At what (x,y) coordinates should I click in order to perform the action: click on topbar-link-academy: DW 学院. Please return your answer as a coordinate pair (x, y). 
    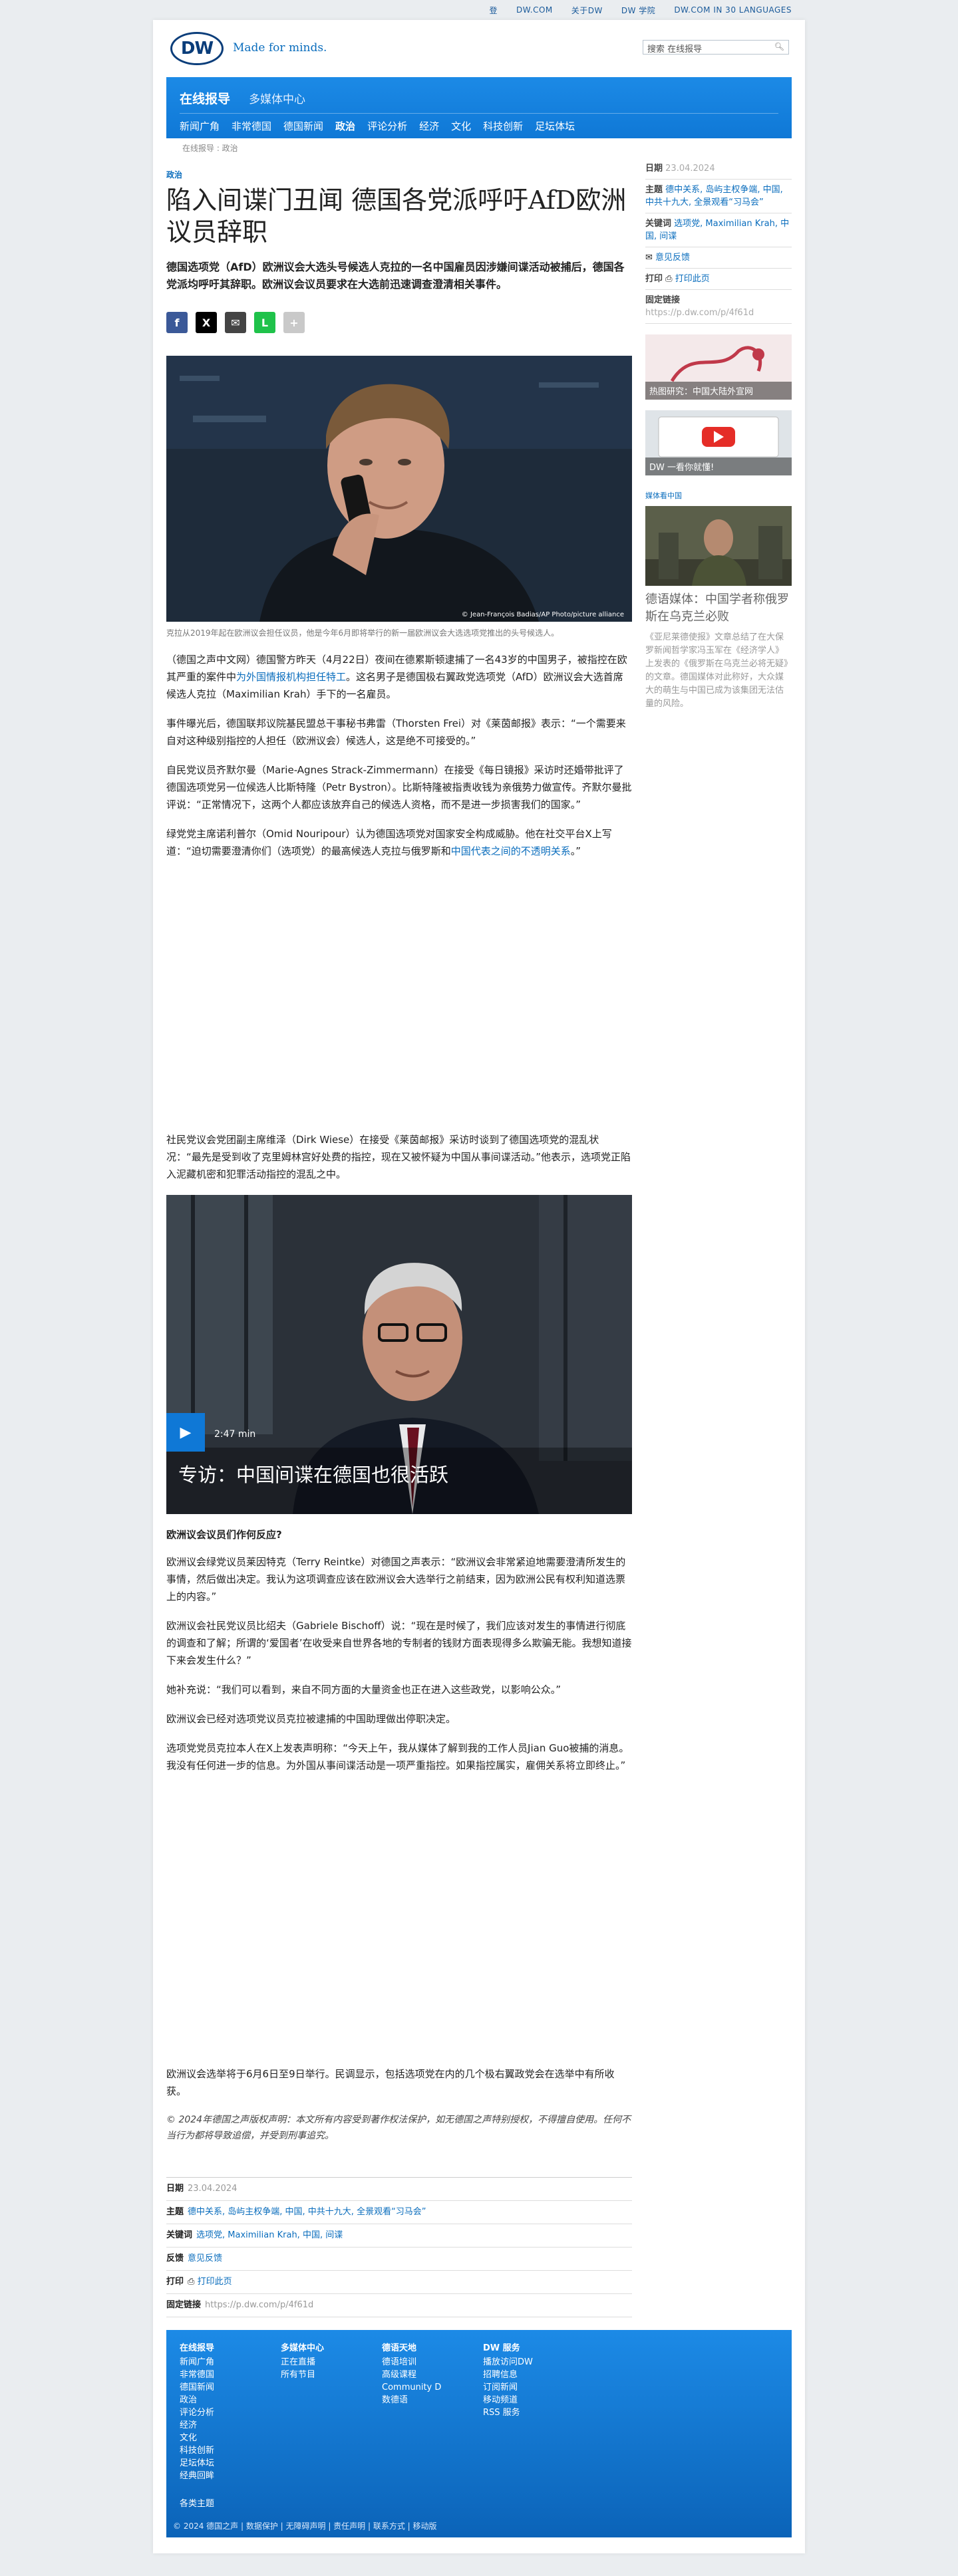
    Looking at the image, I should click on (638, 10).